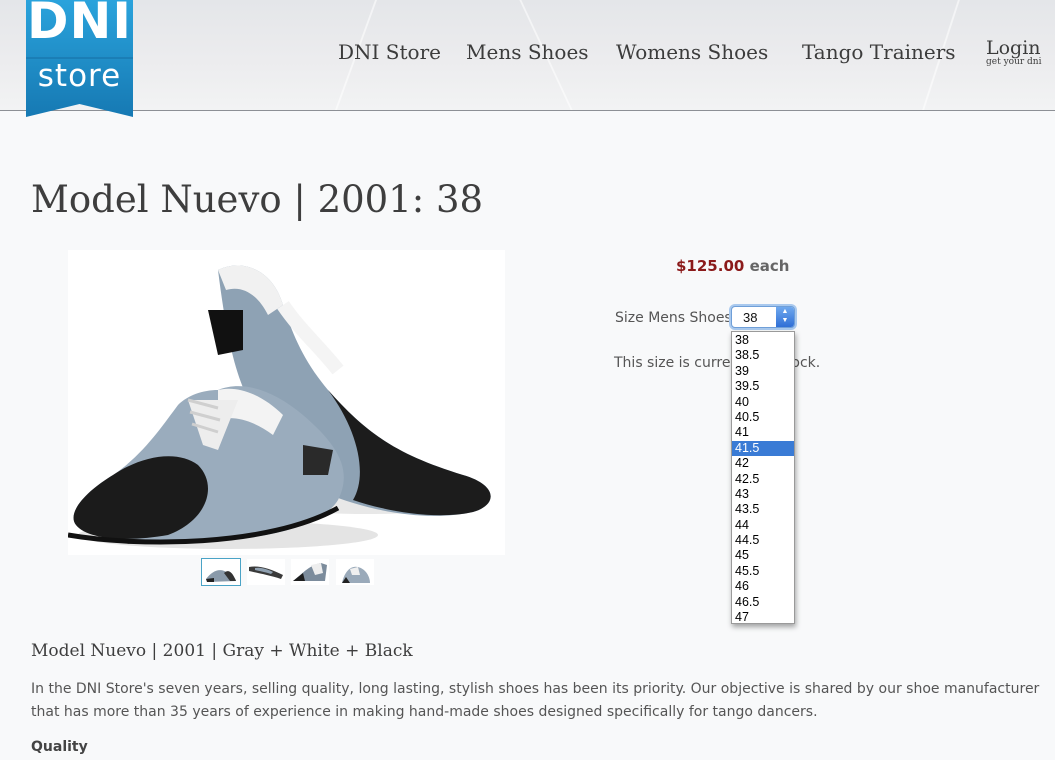 This screenshot has width=1055, height=760. What do you see at coordinates (785, 317) in the screenshot?
I see `select-stepper-icon: ▲ ▼` at bounding box center [785, 317].